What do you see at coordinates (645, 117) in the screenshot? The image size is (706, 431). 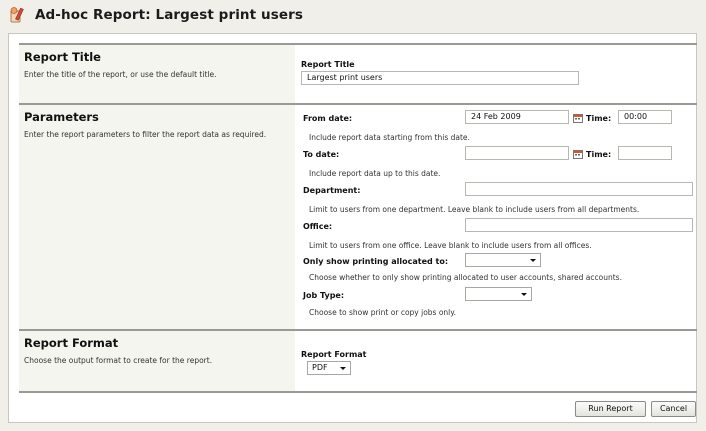 I see `from-time-input: 00:00` at bounding box center [645, 117].